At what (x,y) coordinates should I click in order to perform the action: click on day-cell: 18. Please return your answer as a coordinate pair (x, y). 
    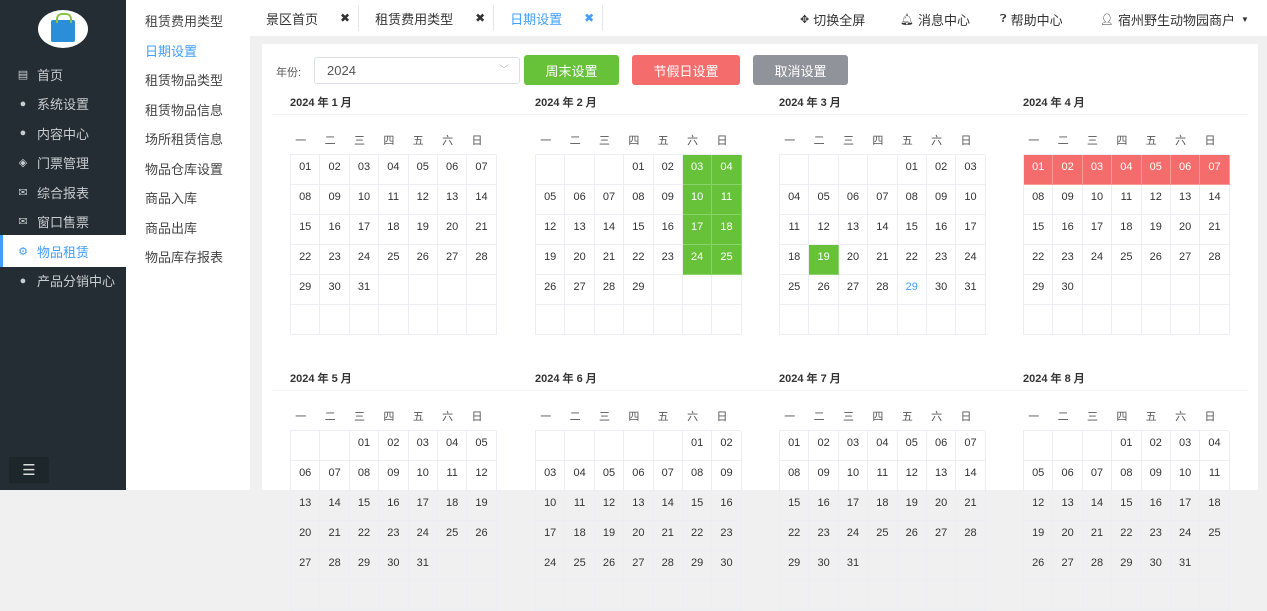
    Looking at the image, I should click on (394, 230).